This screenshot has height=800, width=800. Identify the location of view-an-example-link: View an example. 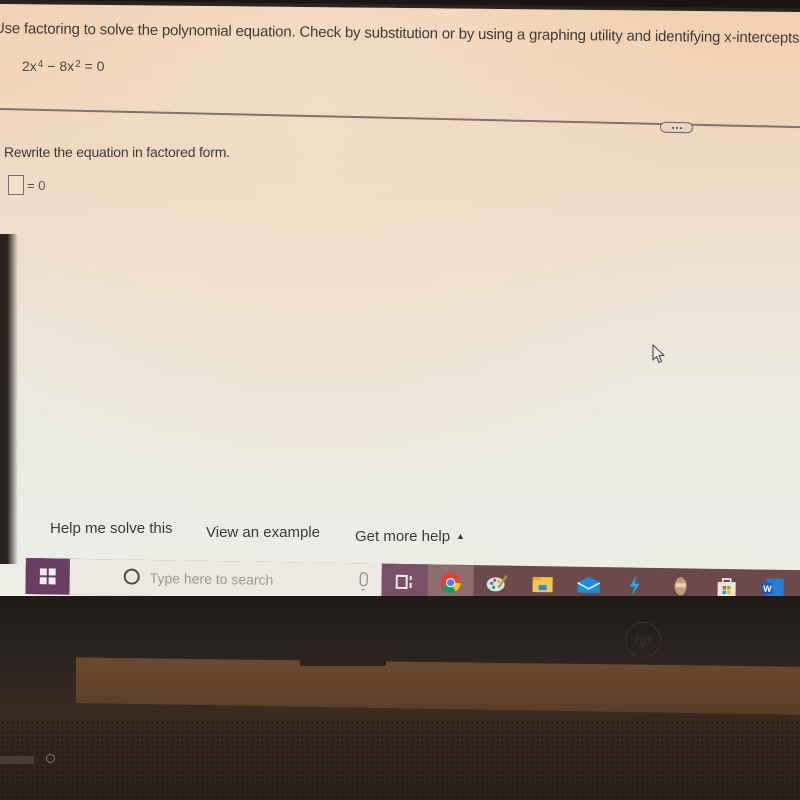
(263, 532).